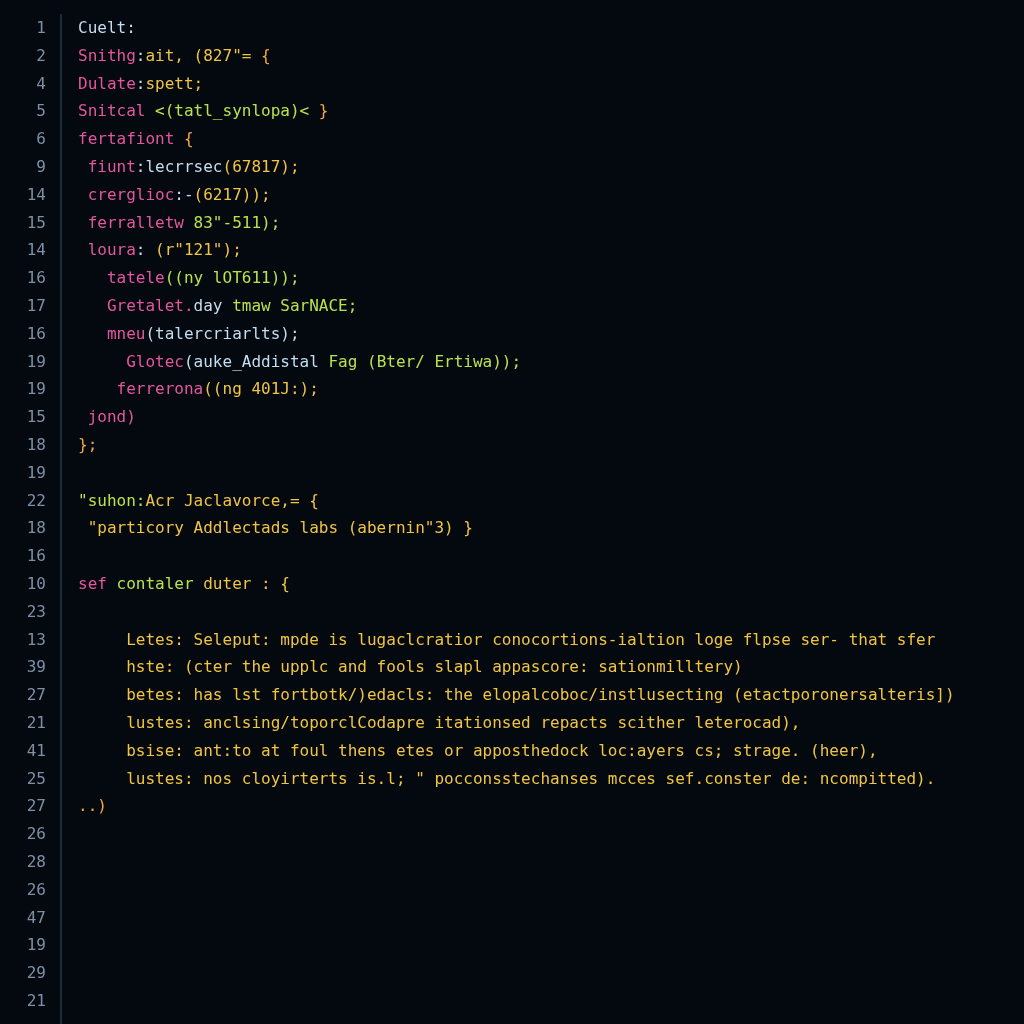 The width and height of the screenshot is (1024, 1024). I want to click on line-number: 41, so click(36, 750).